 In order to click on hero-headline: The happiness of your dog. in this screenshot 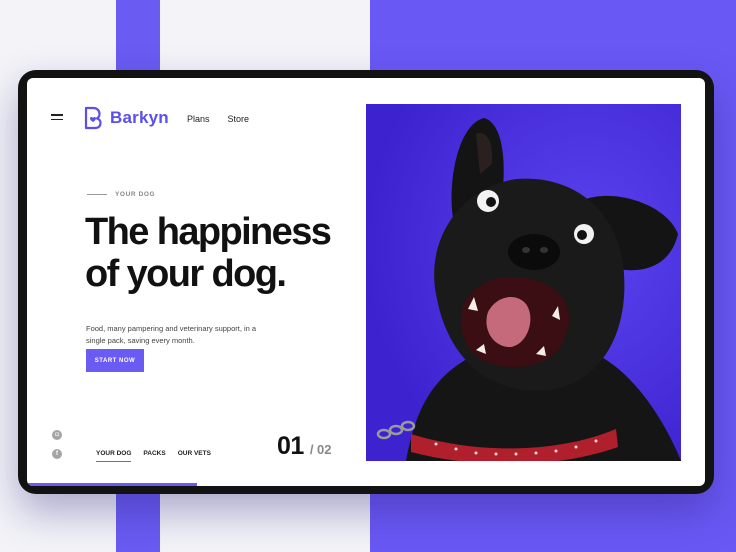, I will do `click(225, 253)`.